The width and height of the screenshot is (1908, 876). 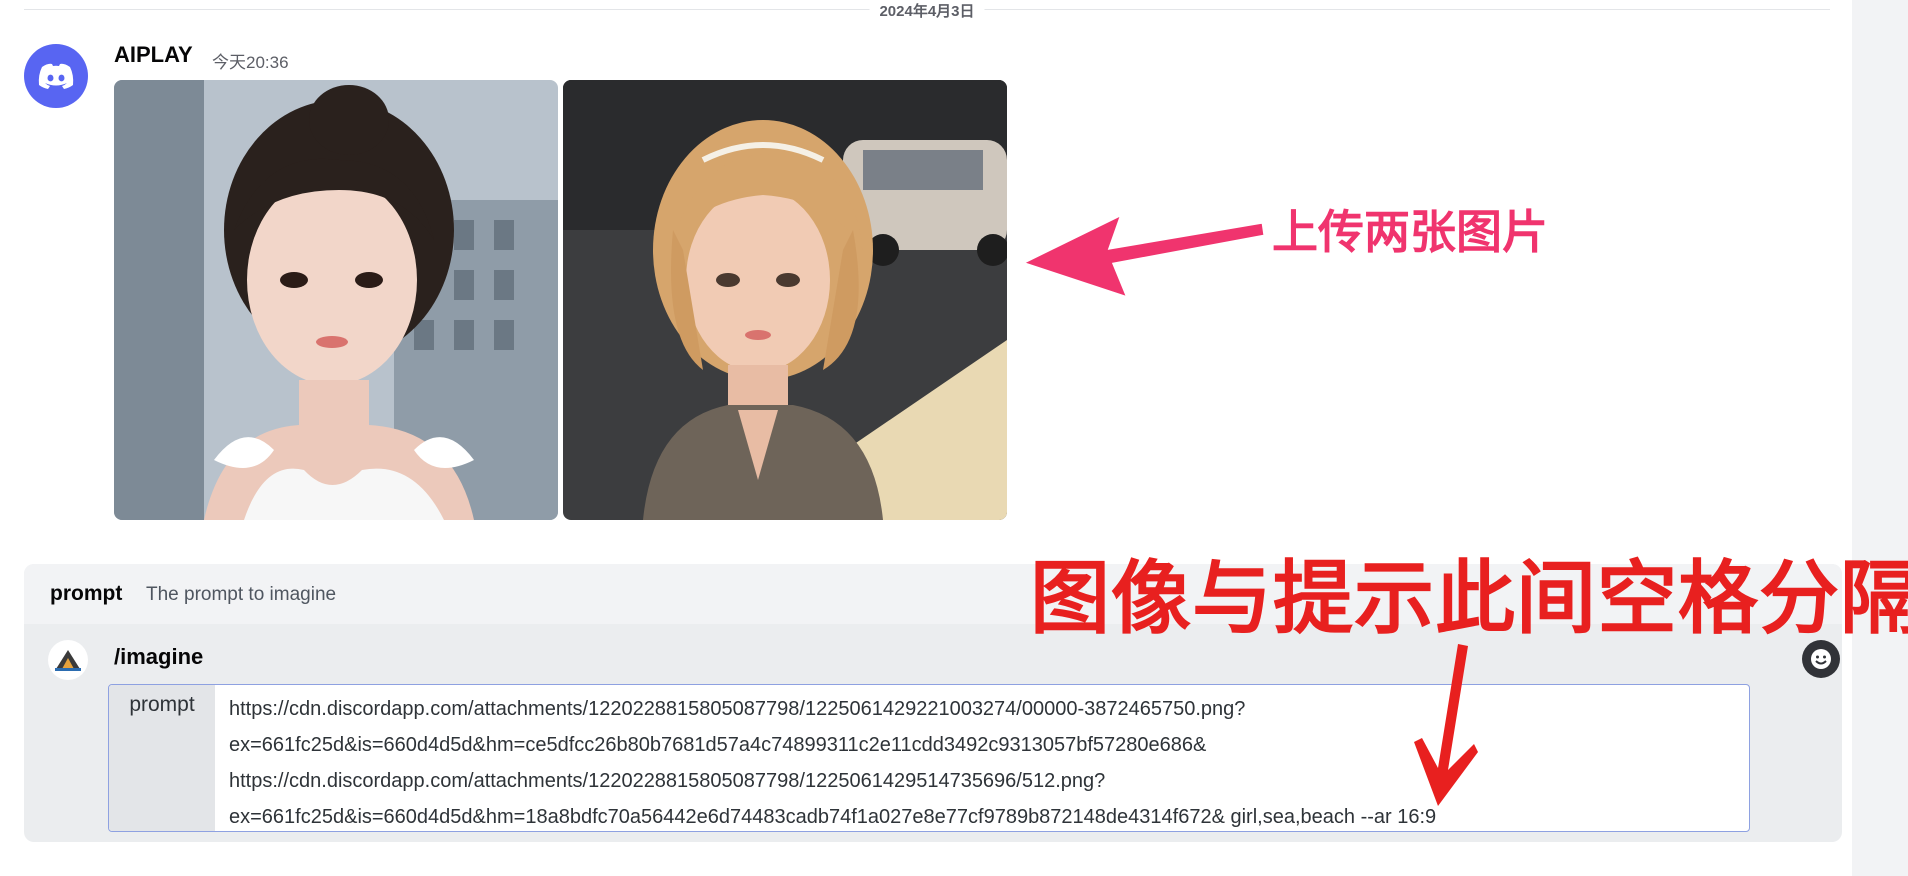 I want to click on right-rail, so click(x=1880, y=438).